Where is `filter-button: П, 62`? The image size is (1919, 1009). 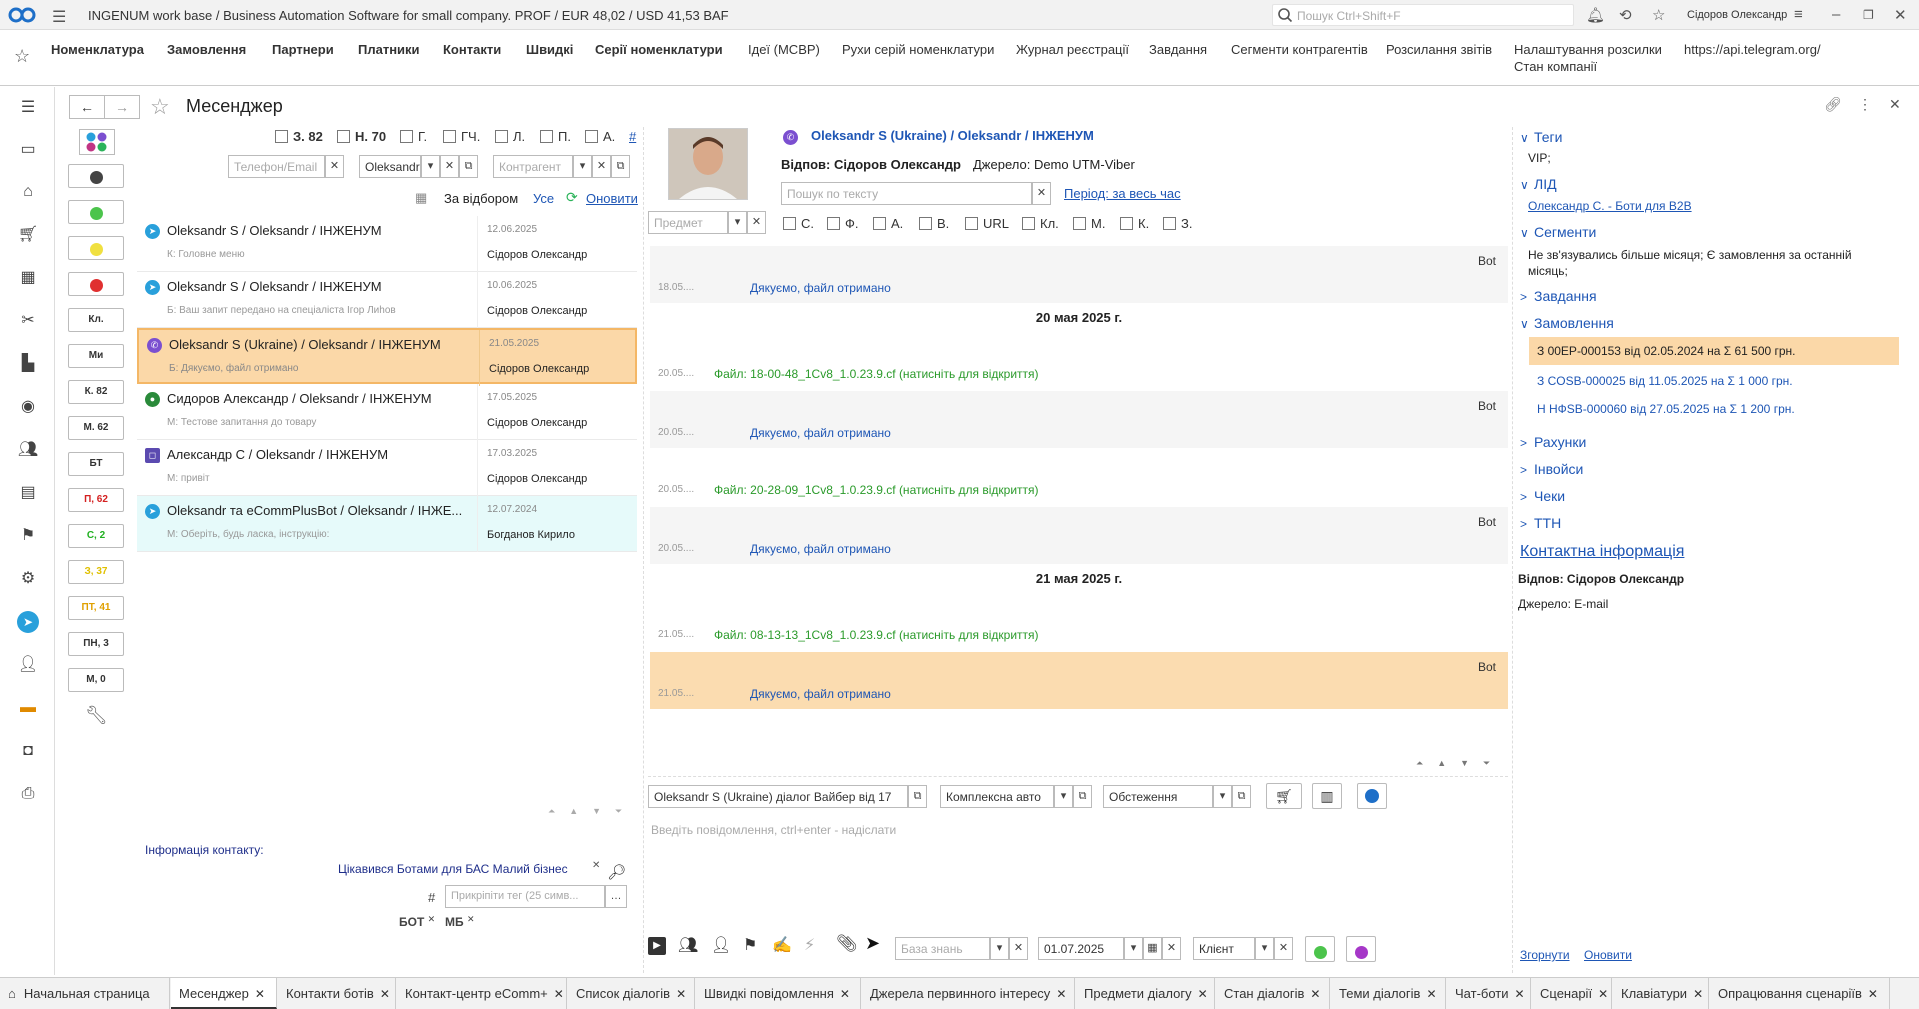
filter-button: П, 62 is located at coordinates (96, 500).